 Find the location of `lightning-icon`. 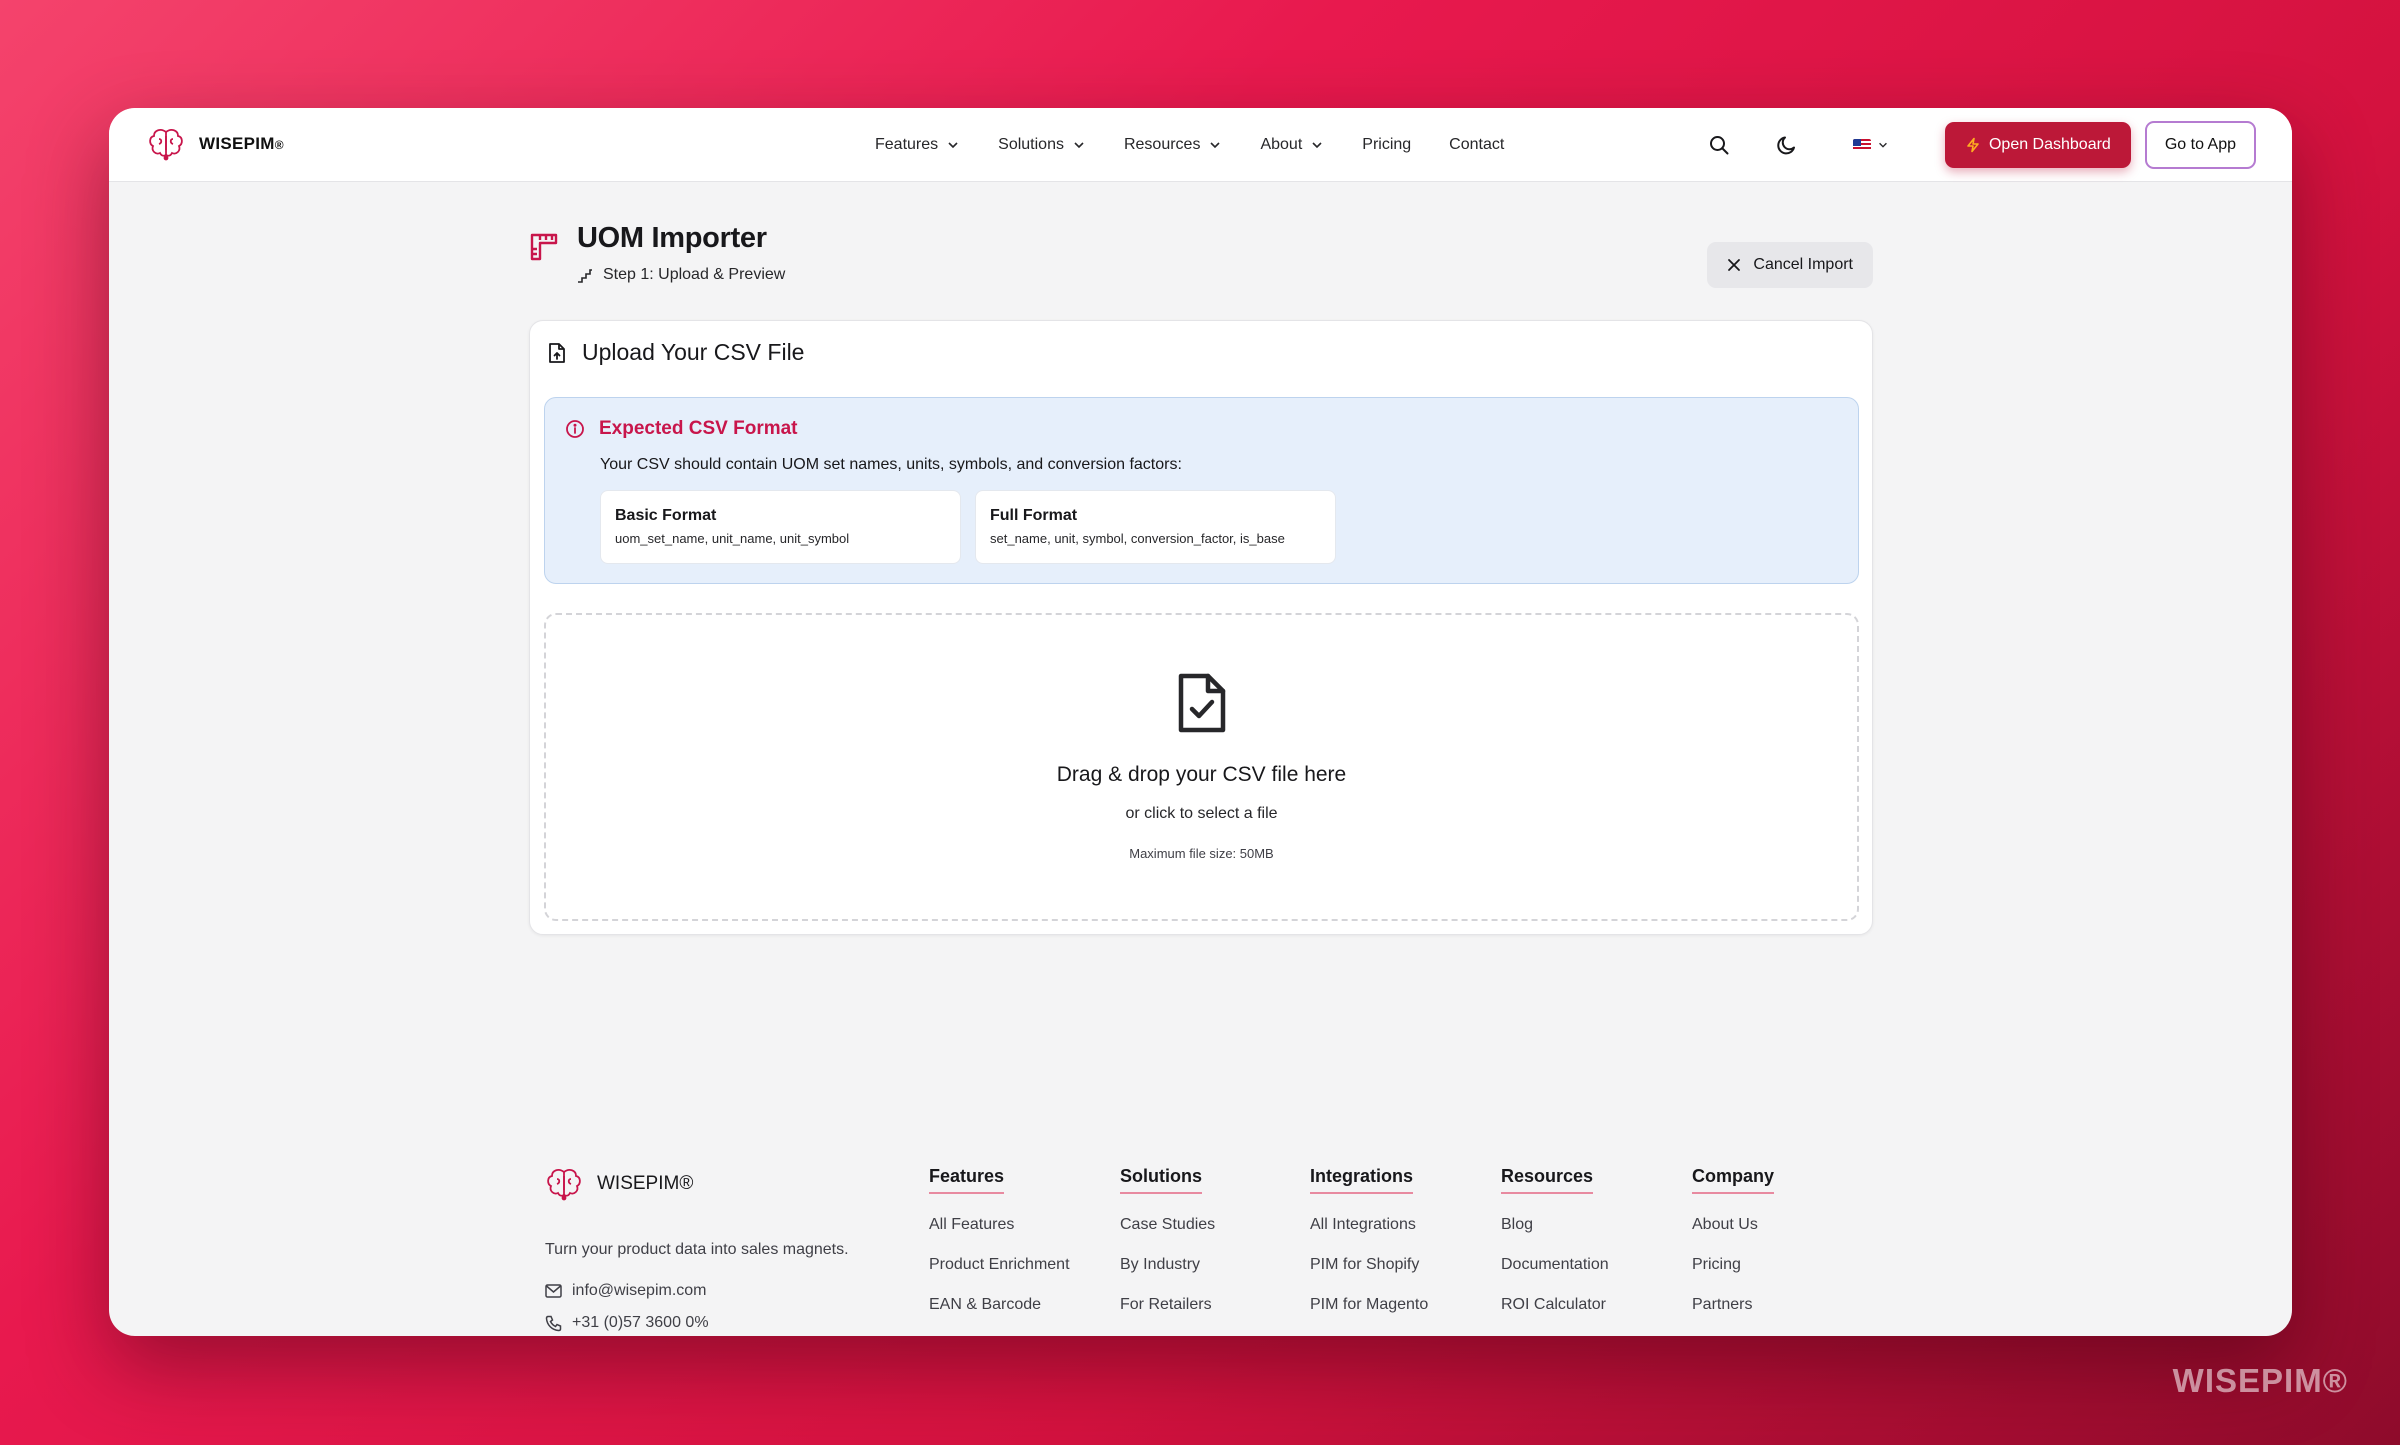

lightning-icon is located at coordinates (1973, 145).